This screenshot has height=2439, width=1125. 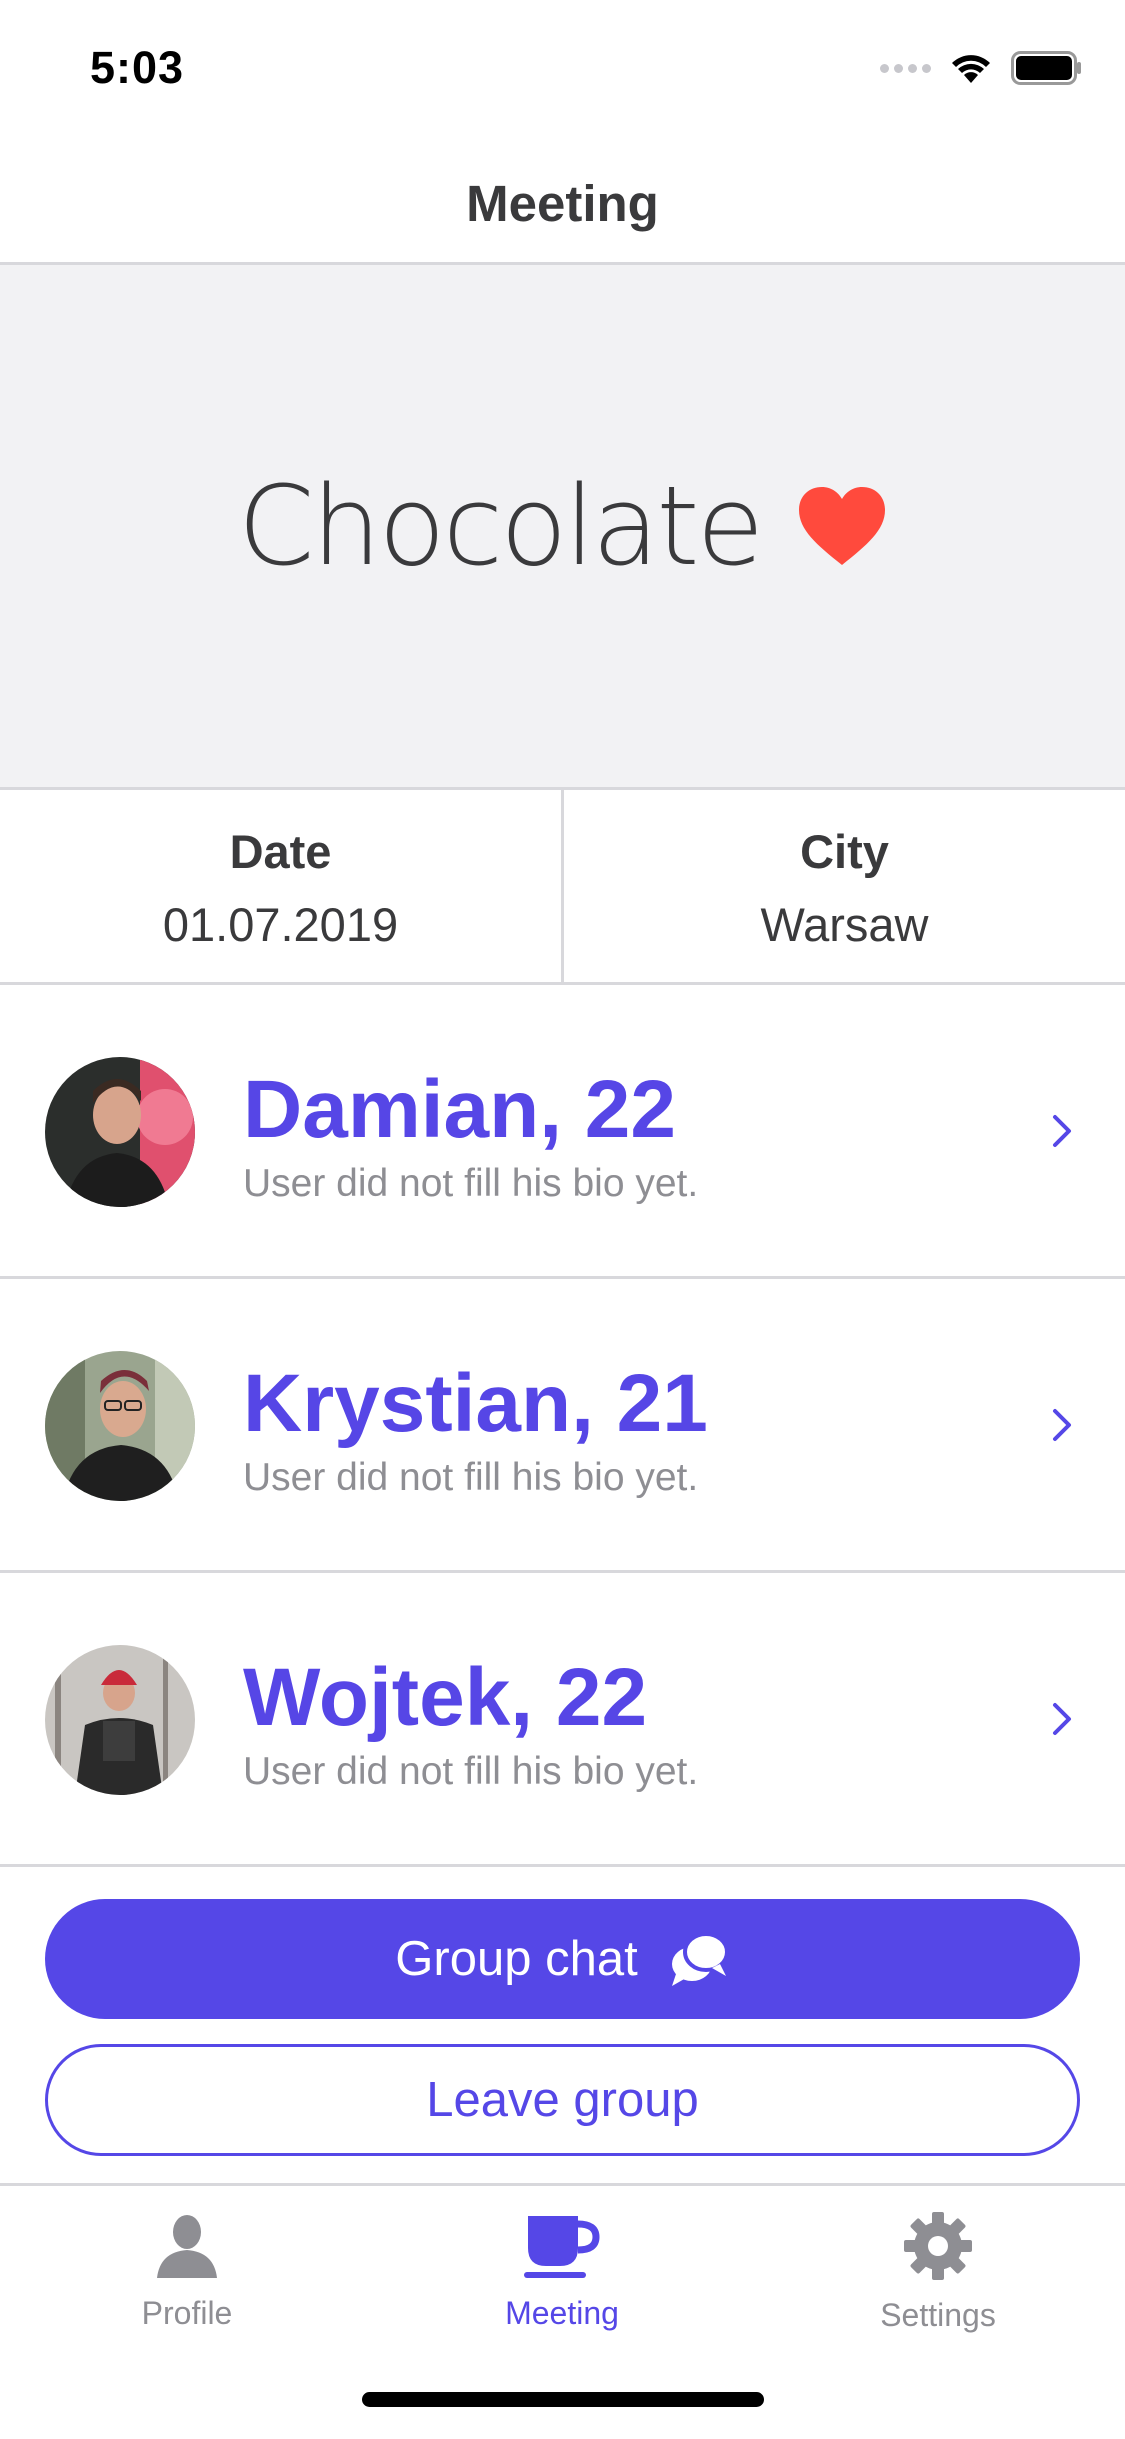 I want to click on member-name: Wojtek, 22, so click(x=445, y=1697).